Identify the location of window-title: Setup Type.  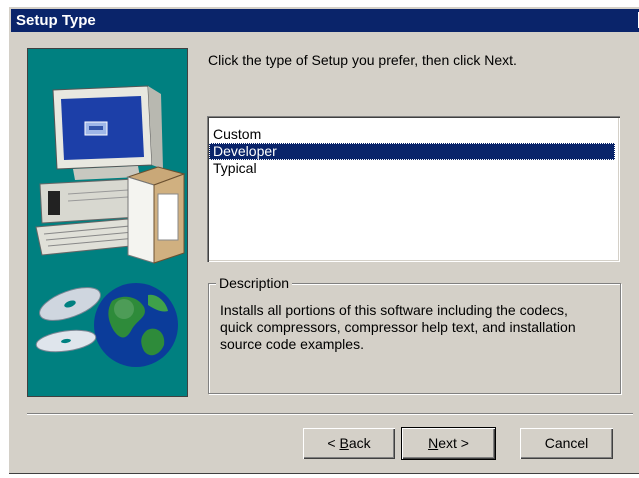
(56, 20).